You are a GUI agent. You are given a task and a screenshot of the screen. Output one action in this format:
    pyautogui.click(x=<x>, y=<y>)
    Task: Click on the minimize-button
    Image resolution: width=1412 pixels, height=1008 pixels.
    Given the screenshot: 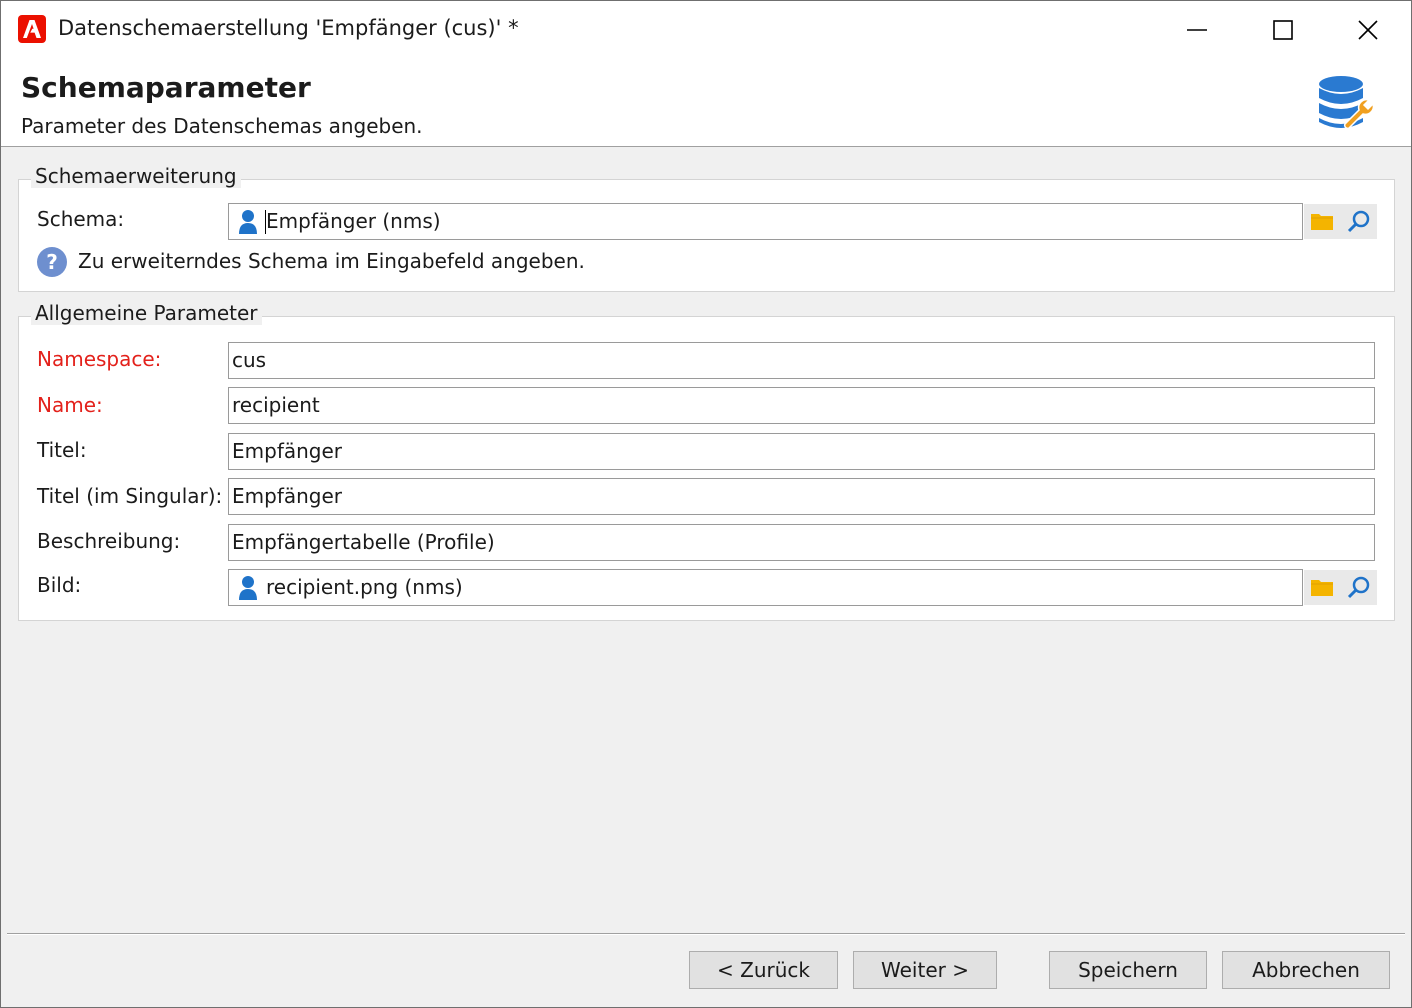 What is the action you would take?
    pyautogui.click(x=1197, y=29)
    